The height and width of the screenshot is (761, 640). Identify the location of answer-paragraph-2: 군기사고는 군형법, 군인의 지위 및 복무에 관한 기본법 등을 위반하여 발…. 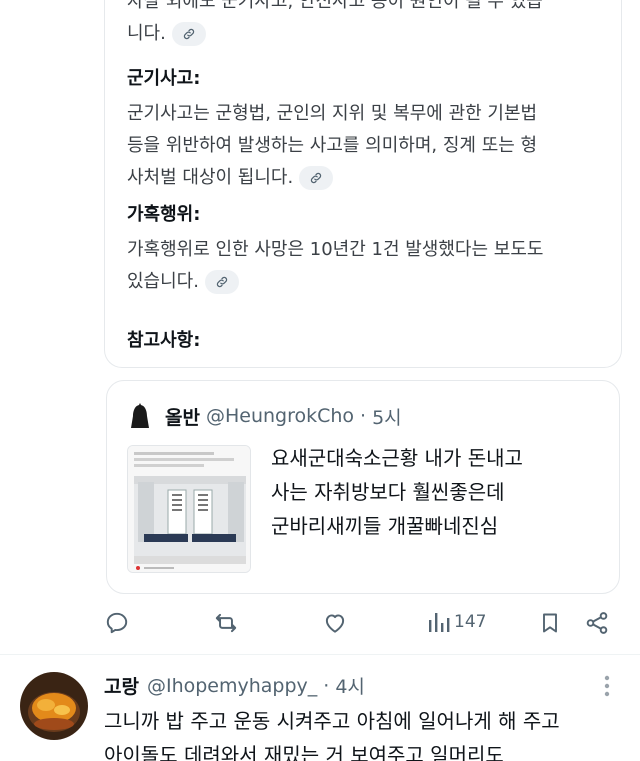
(365, 146).